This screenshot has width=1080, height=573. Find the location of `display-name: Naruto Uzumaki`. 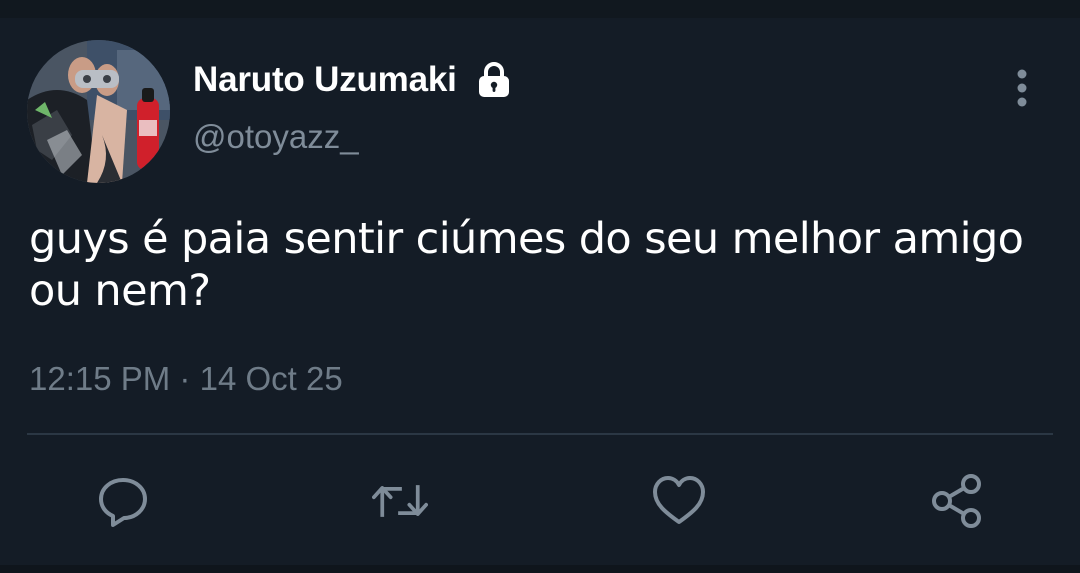

display-name: Naruto Uzumaki is located at coordinates (325, 80).